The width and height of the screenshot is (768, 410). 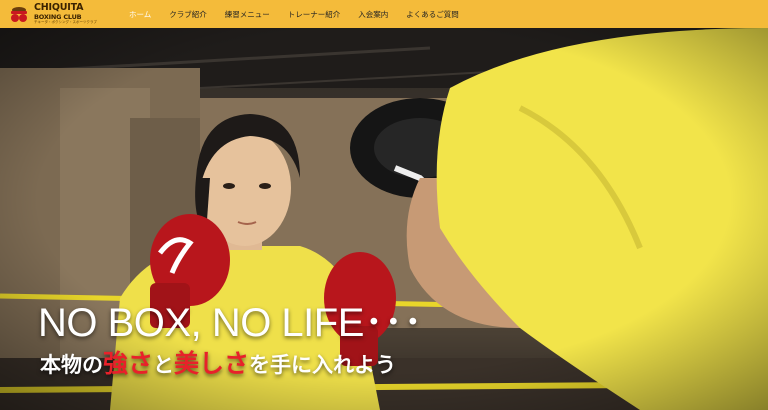 What do you see at coordinates (212, 363) in the screenshot?
I see `tagline-accent-beauty: 美しさ` at bounding box center [212, 363].